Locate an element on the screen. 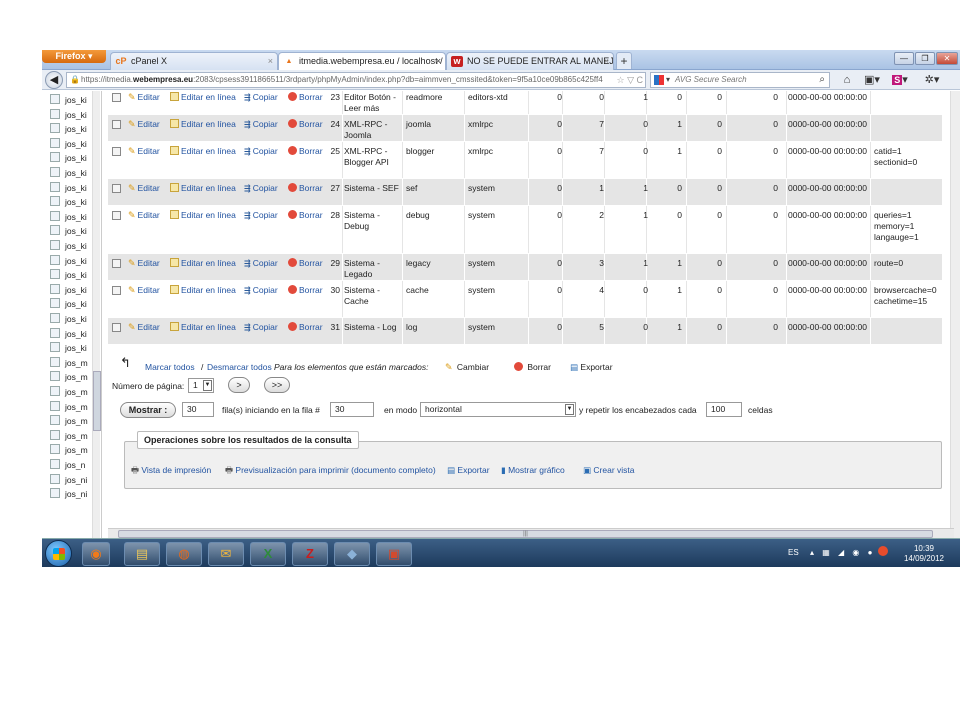 Image resolution: width=960 pixels, height=720 pixels. search-icon: ⌕ is located at coordinates (822, 80).